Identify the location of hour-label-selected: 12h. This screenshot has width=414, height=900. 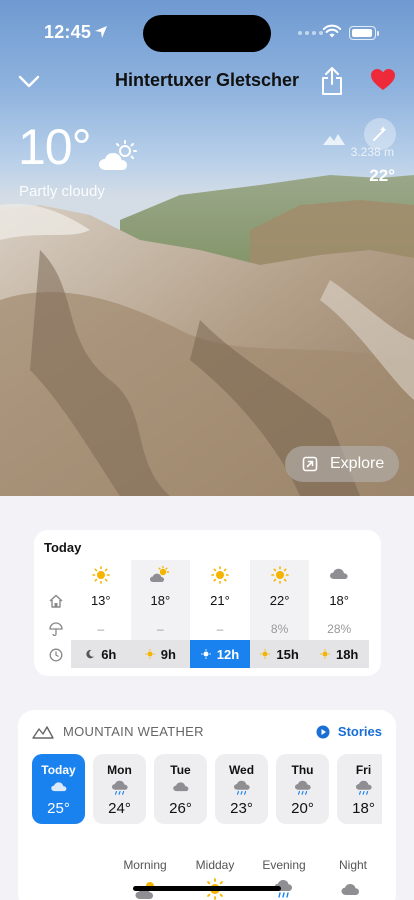
(220, 654).